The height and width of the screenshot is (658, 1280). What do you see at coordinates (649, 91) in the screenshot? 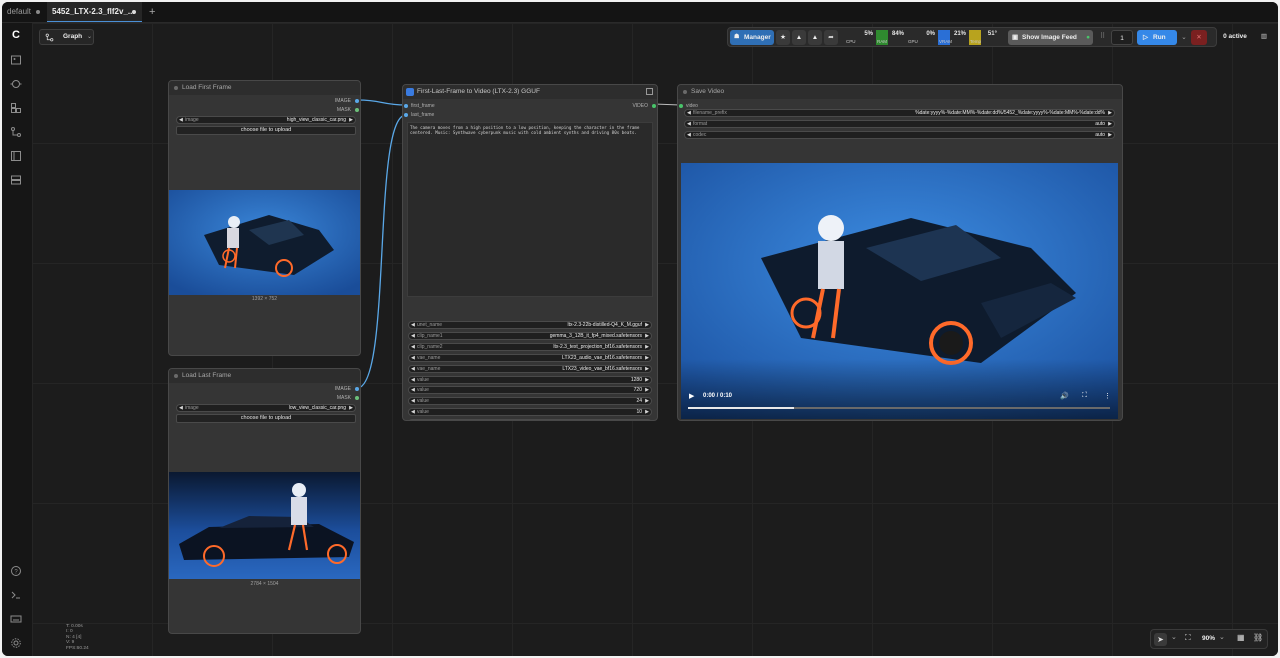
I see `expand-icon` at bounding box center [649, 91].